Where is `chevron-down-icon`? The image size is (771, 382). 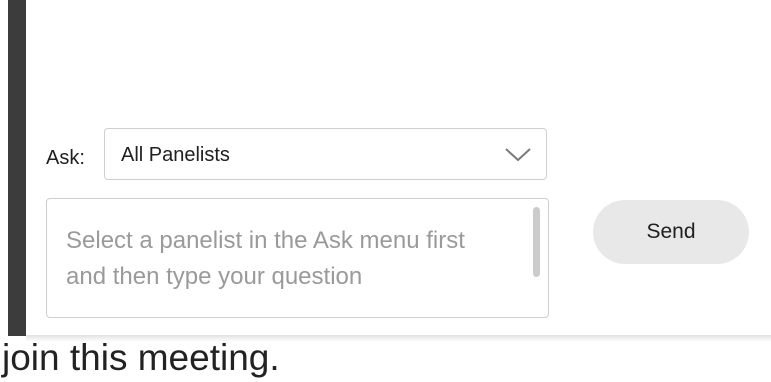
chevron-down-icon is located at coordinates (518, 155).